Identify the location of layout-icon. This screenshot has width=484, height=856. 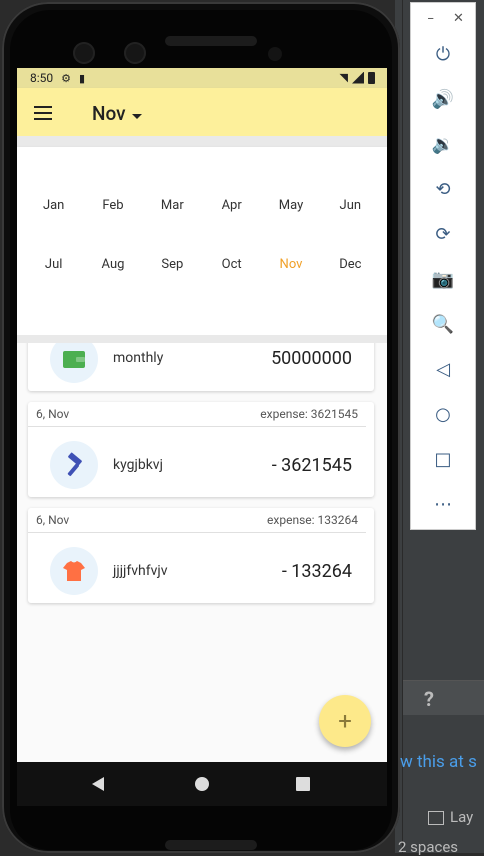
(436, 818).